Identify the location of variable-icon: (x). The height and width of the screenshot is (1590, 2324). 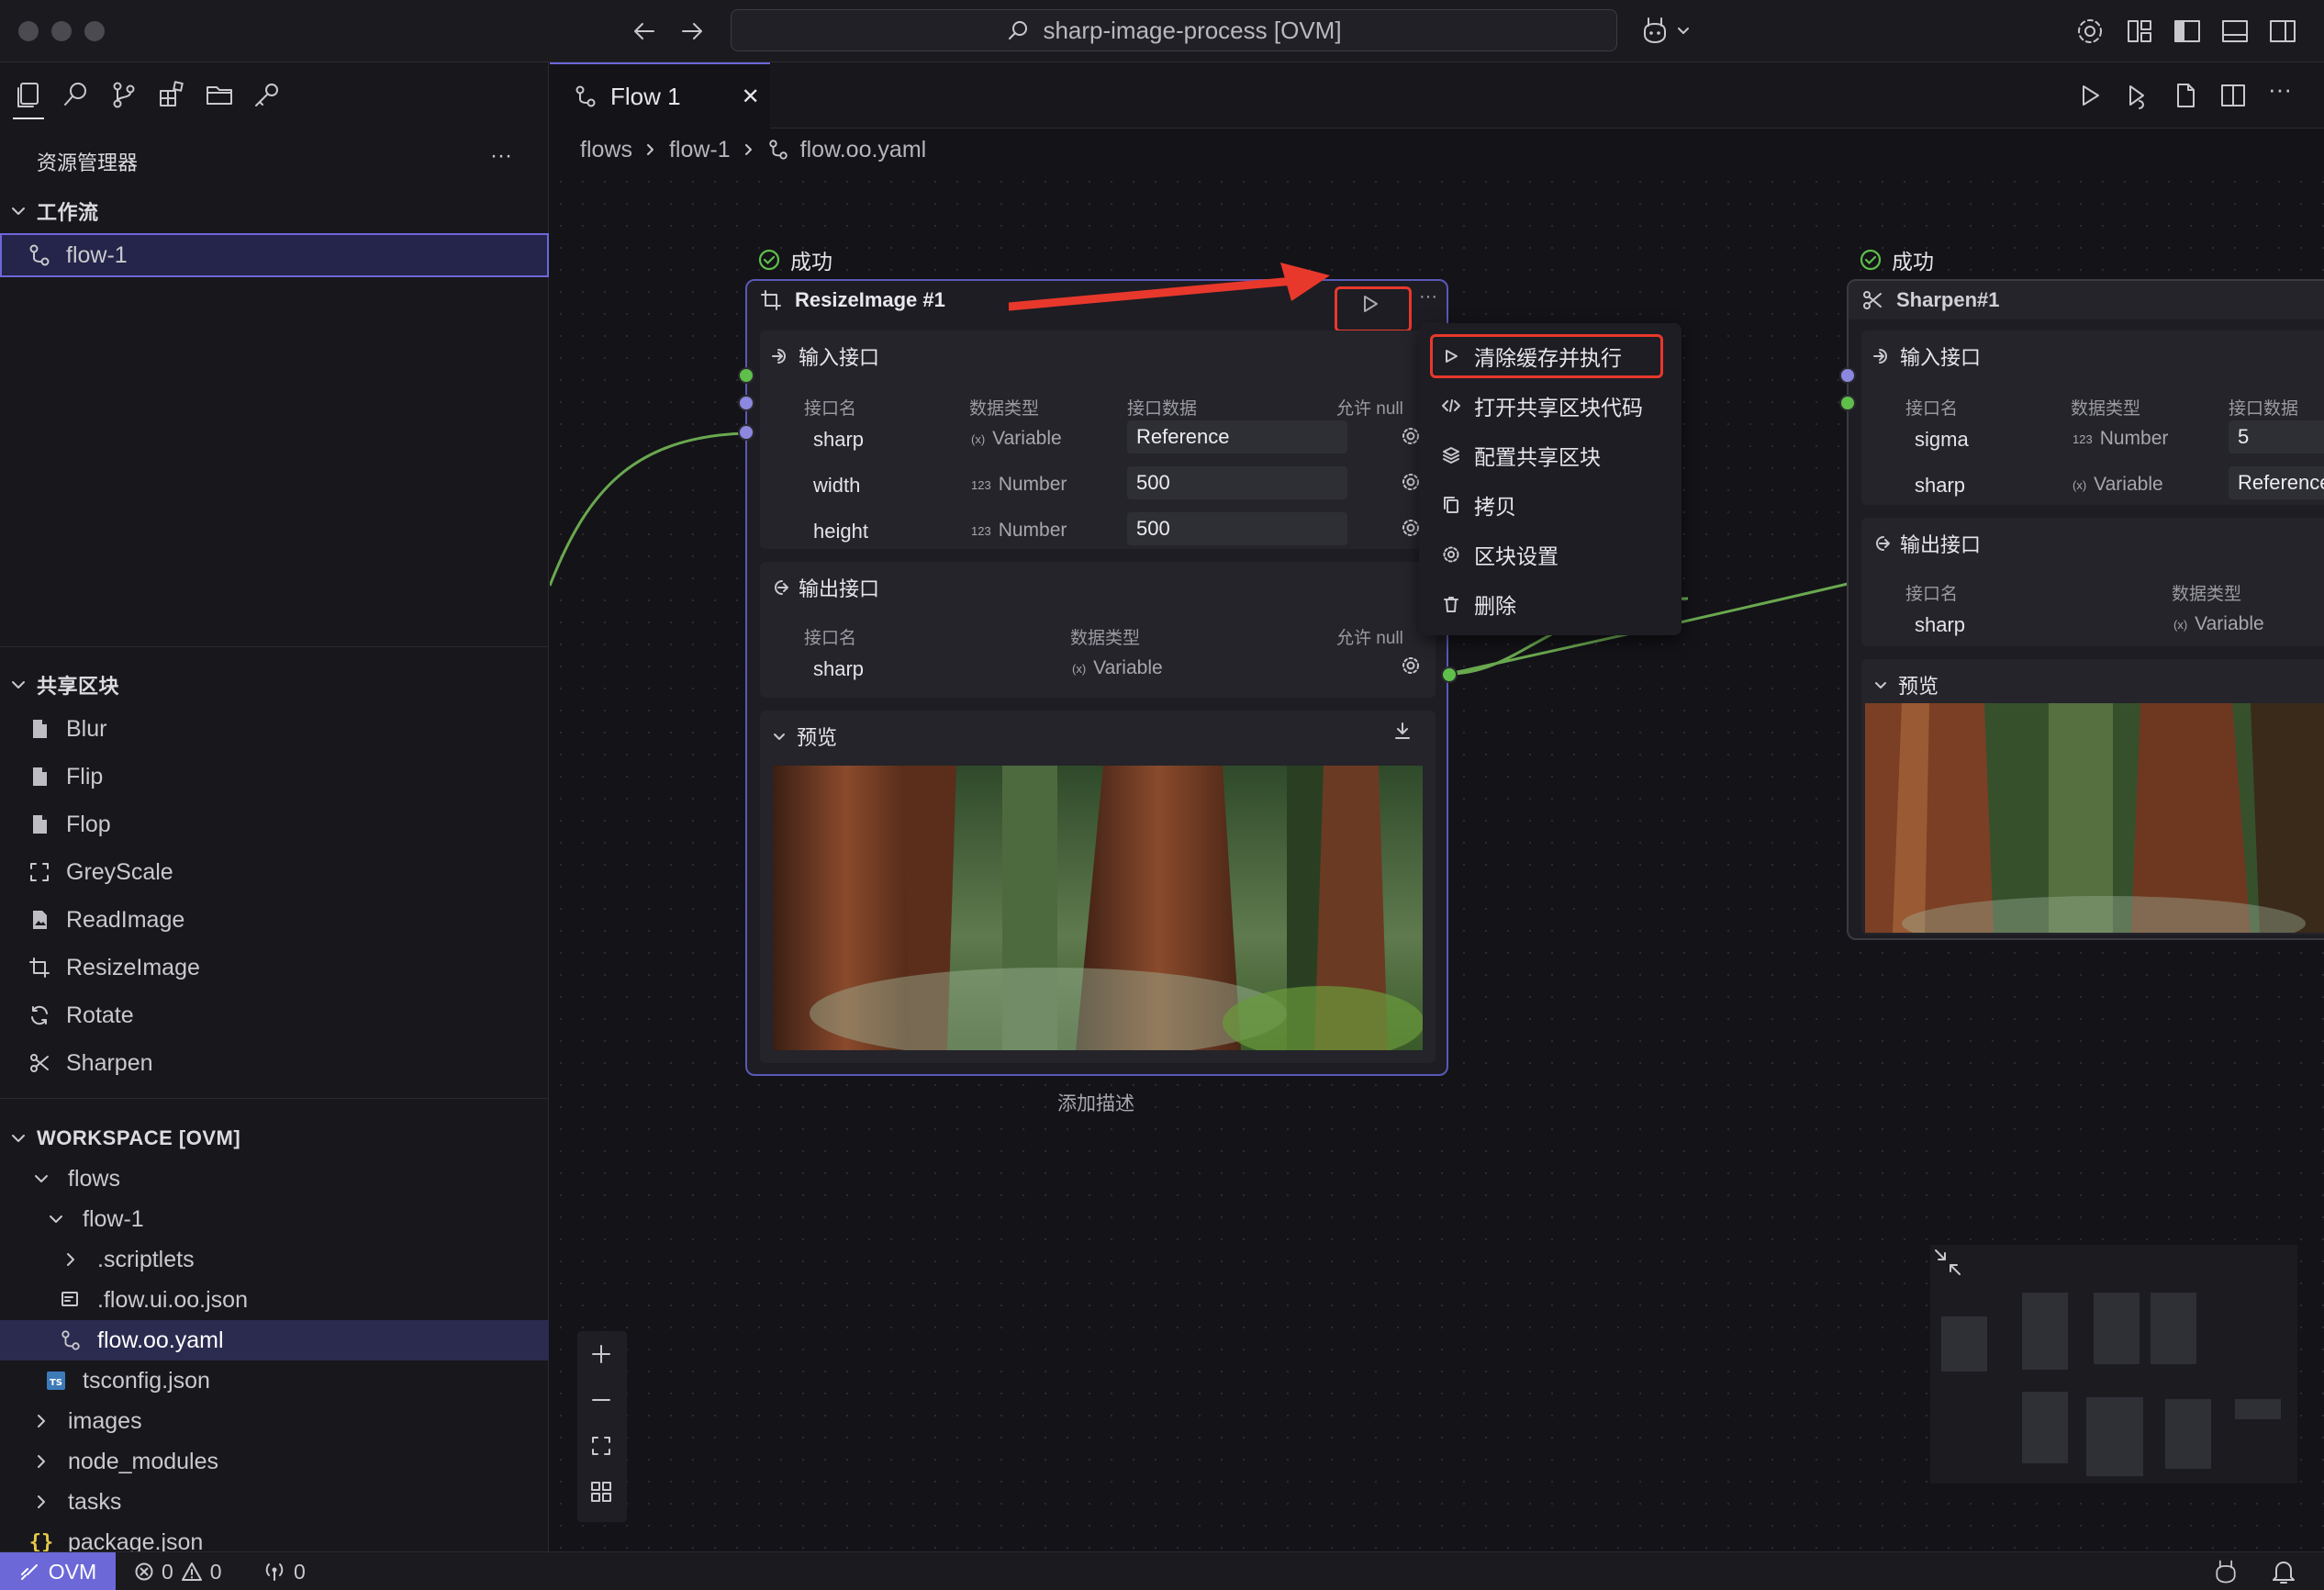
(2180, 624).